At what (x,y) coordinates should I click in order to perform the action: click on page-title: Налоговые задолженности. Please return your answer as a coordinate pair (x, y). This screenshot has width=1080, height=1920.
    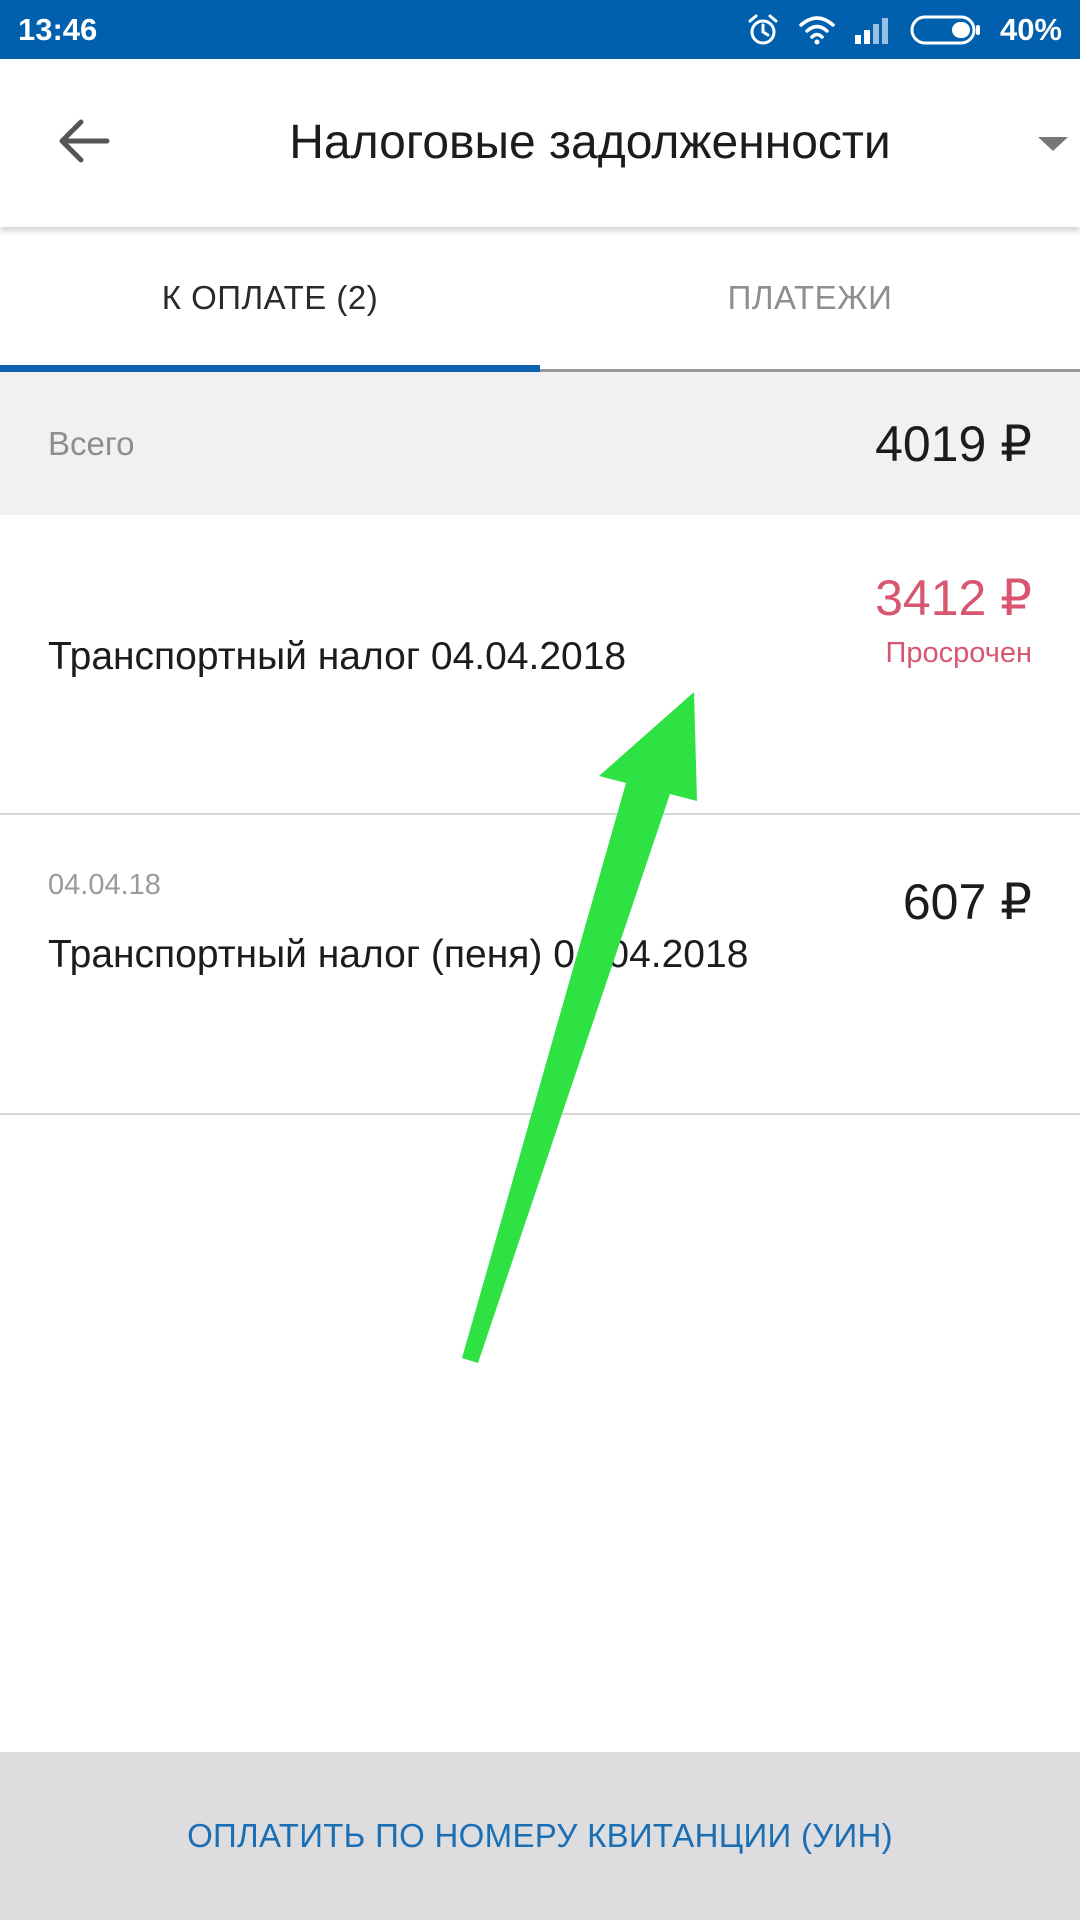
    Looking at the image, I should click on (590, 142).